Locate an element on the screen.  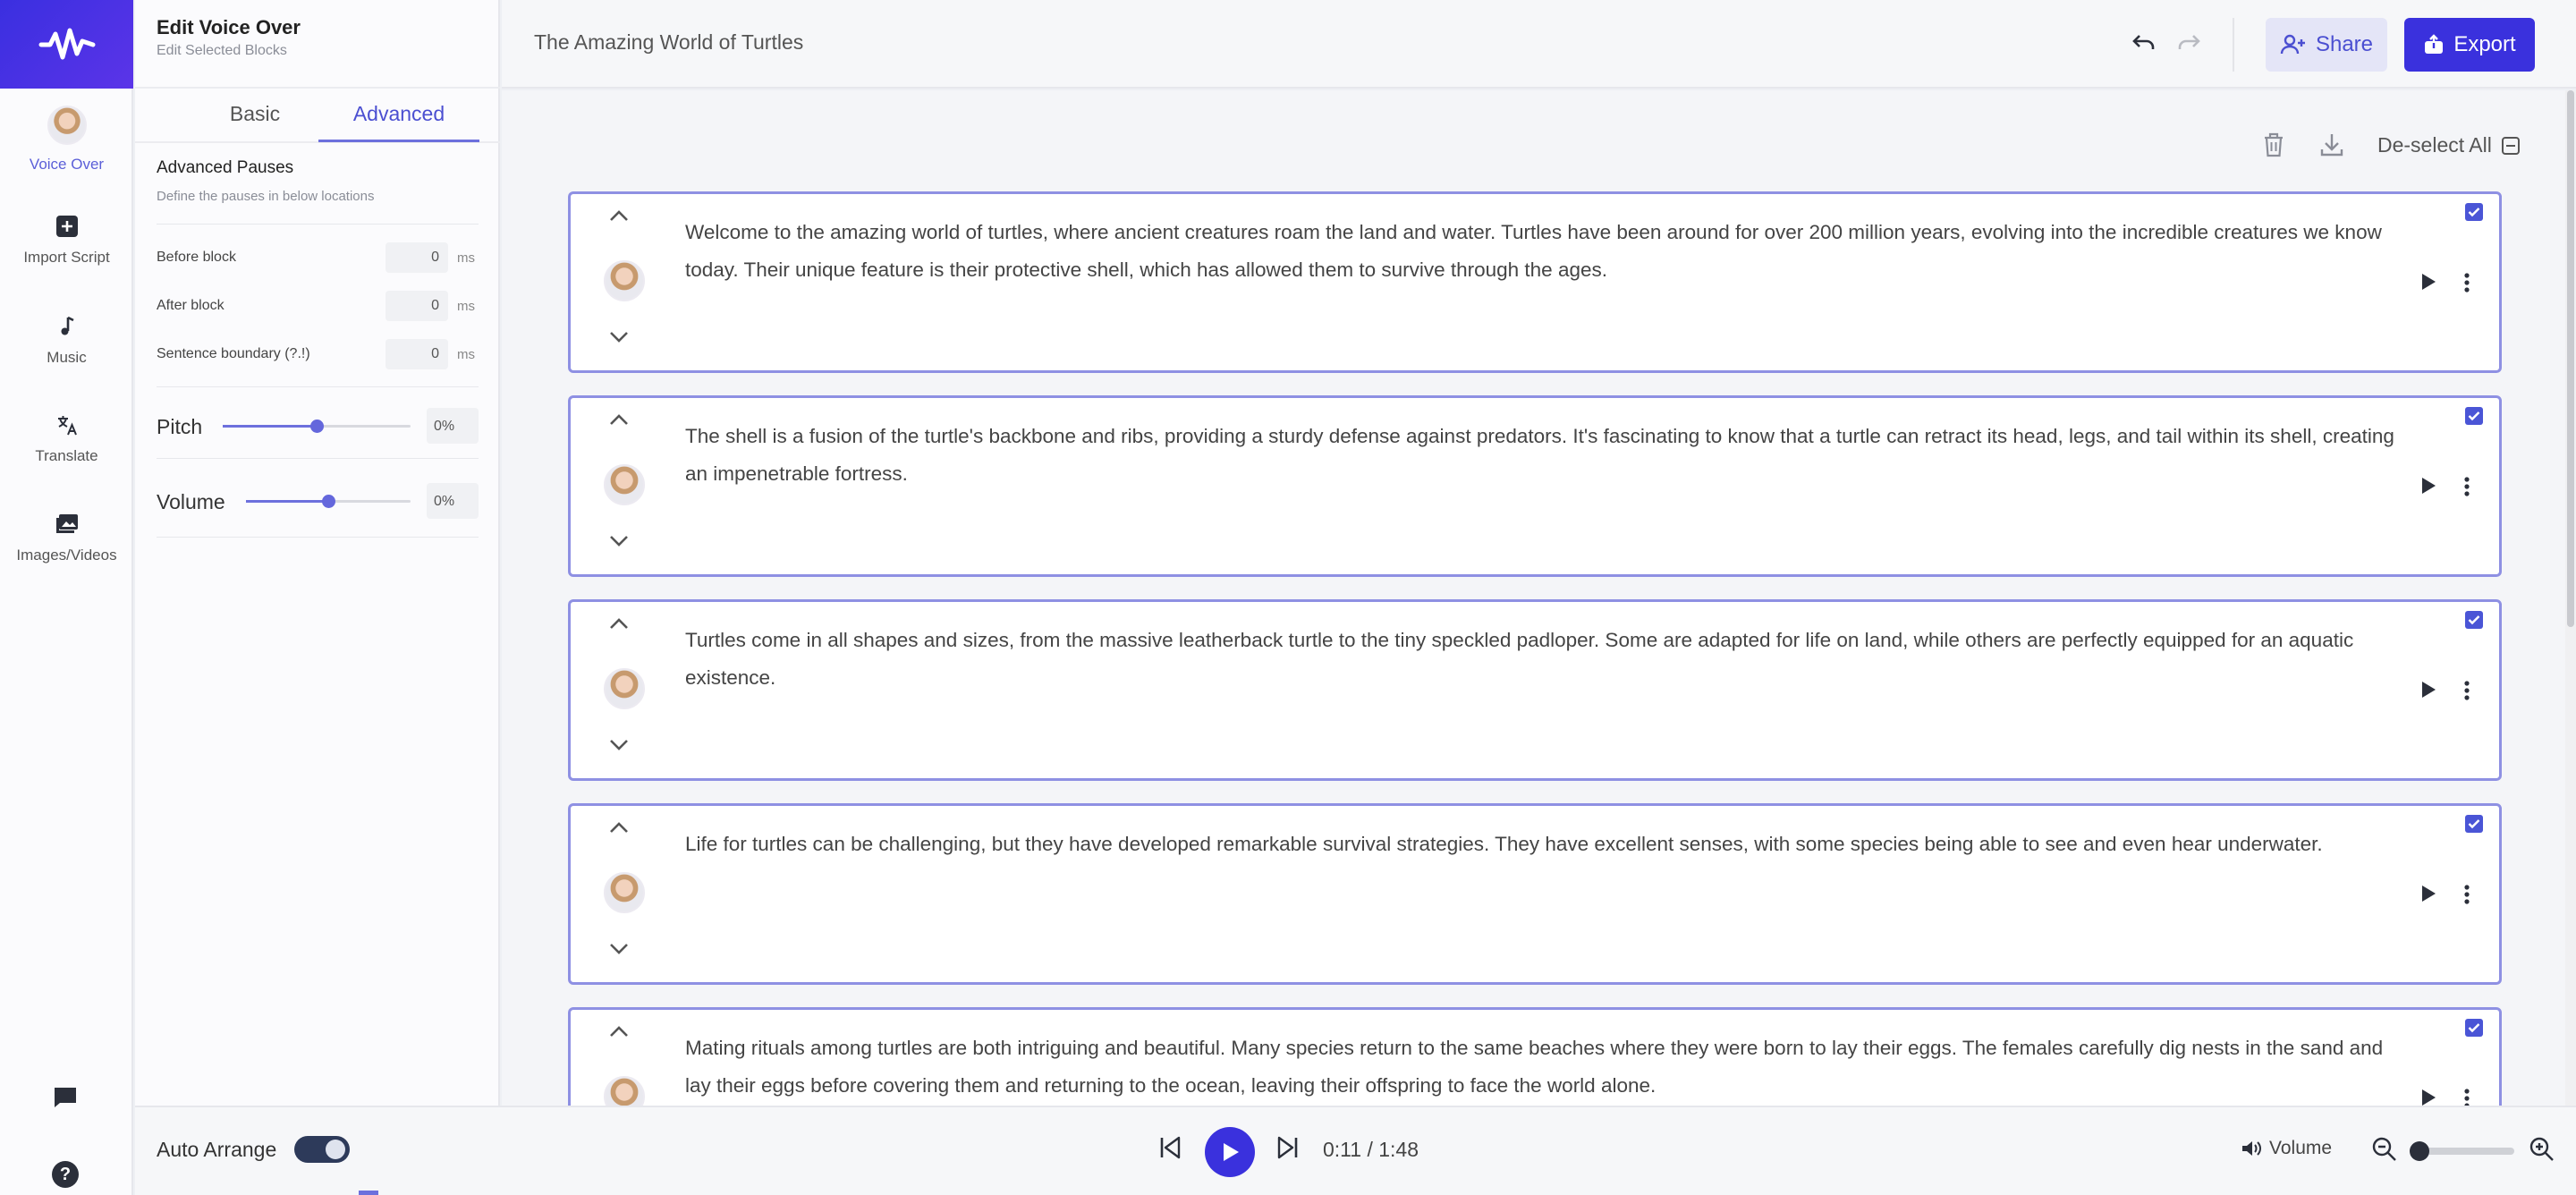
share-button: Share is located at coordinates (2326, 45).